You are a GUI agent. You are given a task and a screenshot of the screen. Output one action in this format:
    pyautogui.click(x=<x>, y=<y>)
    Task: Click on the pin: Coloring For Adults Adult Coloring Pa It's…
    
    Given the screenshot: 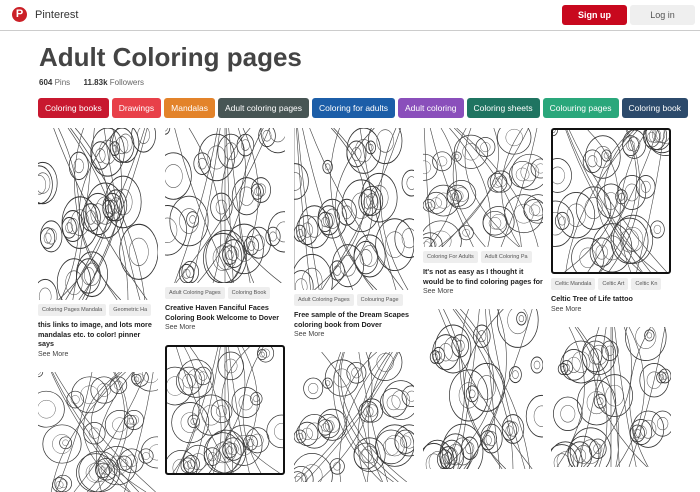 What is the action you would take?
    pyautogui.click(x=483, y=298)
    